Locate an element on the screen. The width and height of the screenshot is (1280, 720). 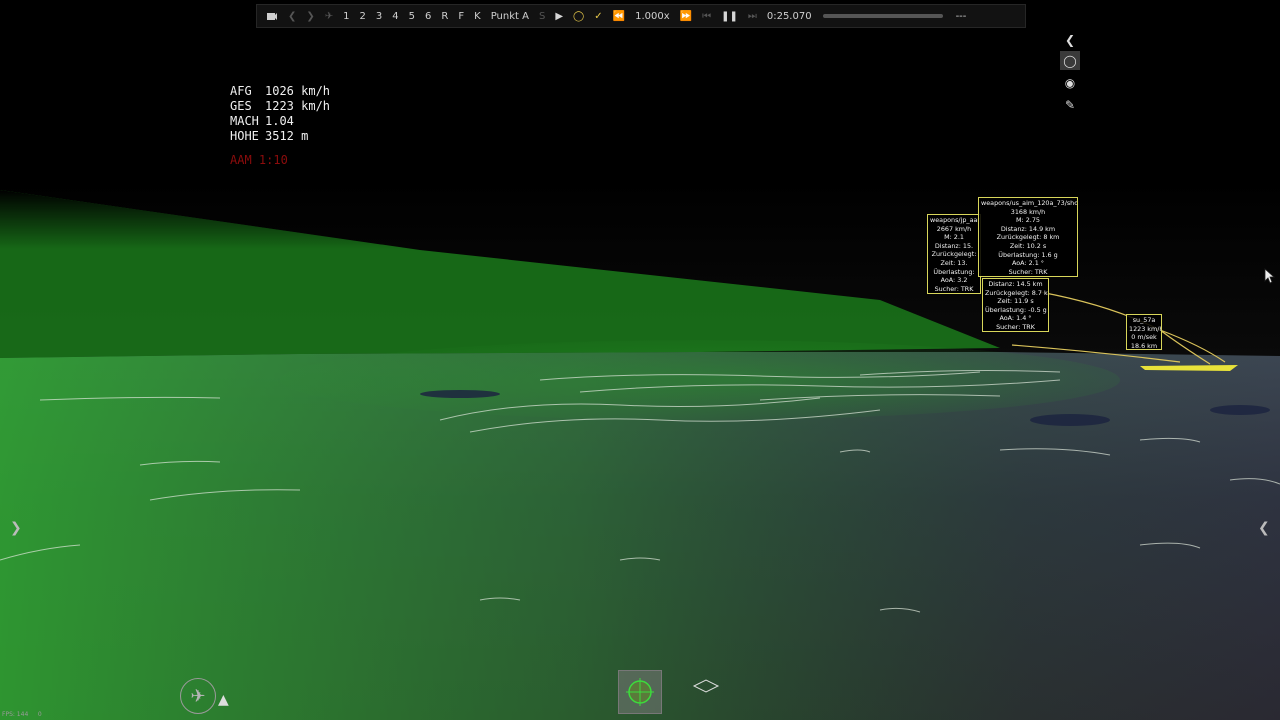
skip-back-icon: ⏮ is located at coordinates (706, 16).